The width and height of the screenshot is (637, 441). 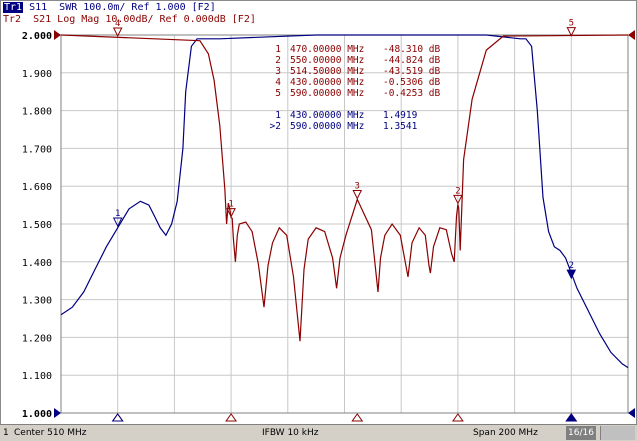 I want to click on marker-label: 3, so click(x=357, y=187).